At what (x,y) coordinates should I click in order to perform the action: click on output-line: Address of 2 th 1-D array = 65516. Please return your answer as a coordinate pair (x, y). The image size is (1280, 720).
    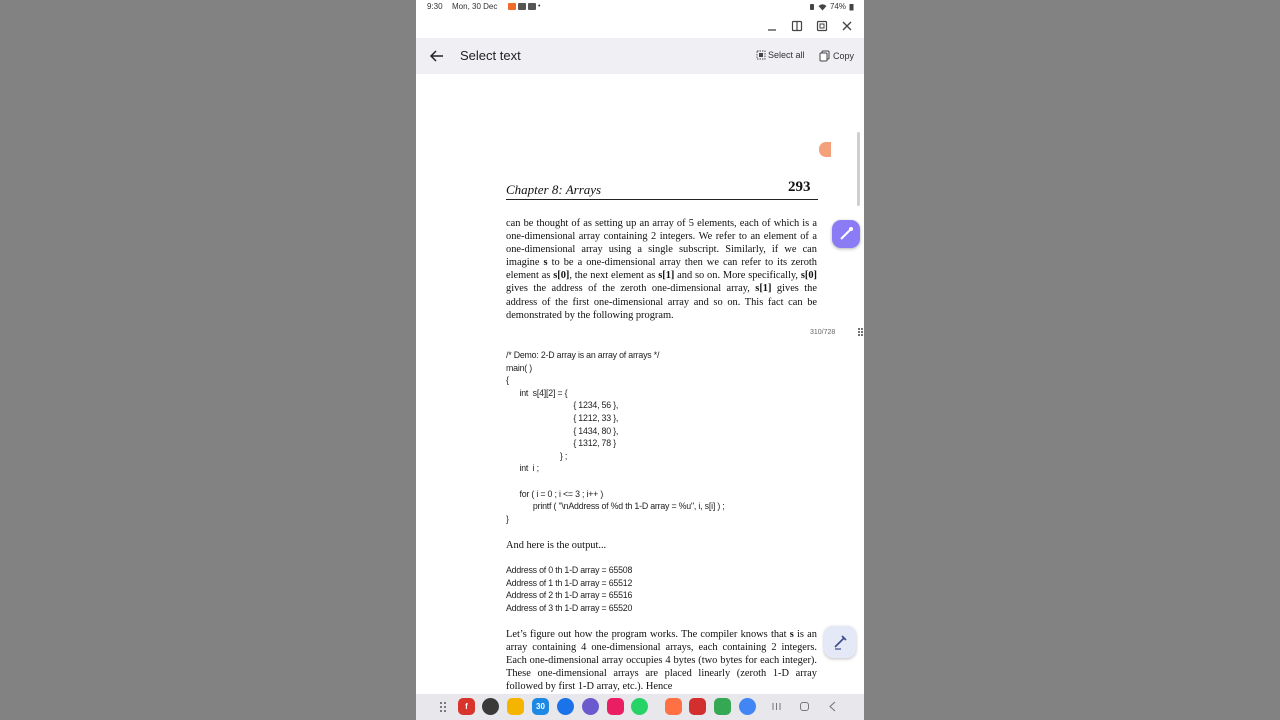
    Looking at the image, I should click on (569, 595).